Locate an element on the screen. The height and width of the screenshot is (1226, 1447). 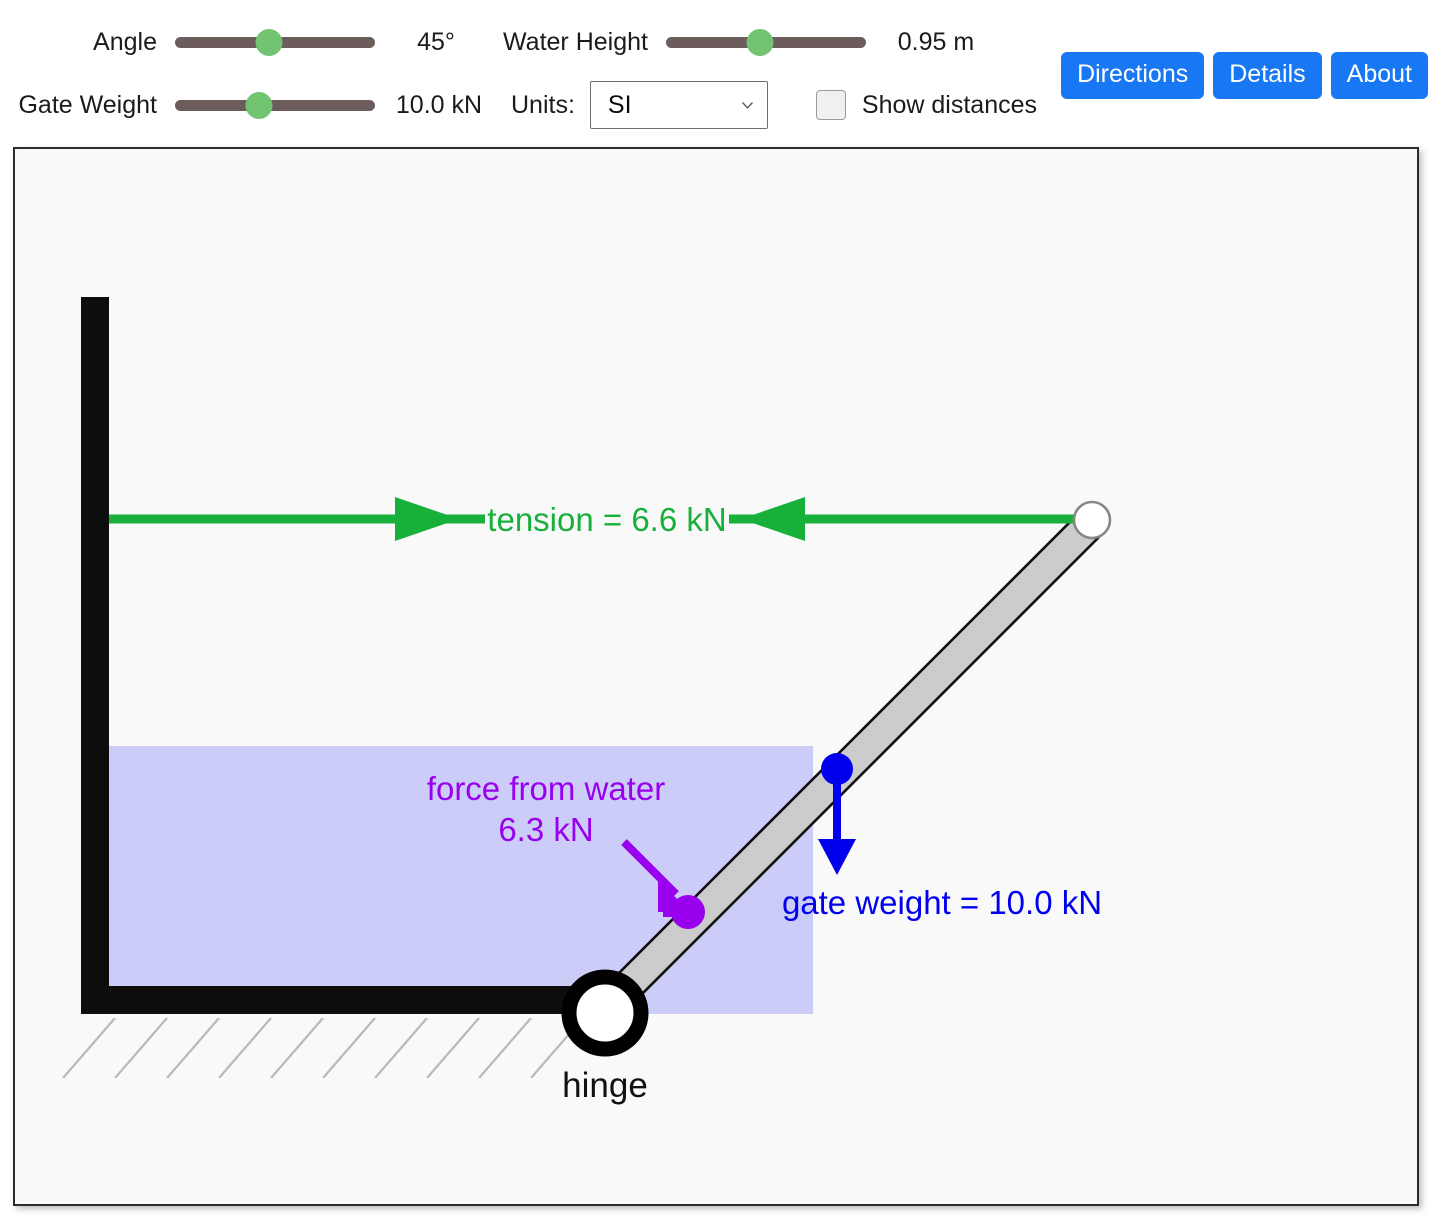
gate-weight-label: gate weight = 10.0 kN is located at coordinates (942, 902).